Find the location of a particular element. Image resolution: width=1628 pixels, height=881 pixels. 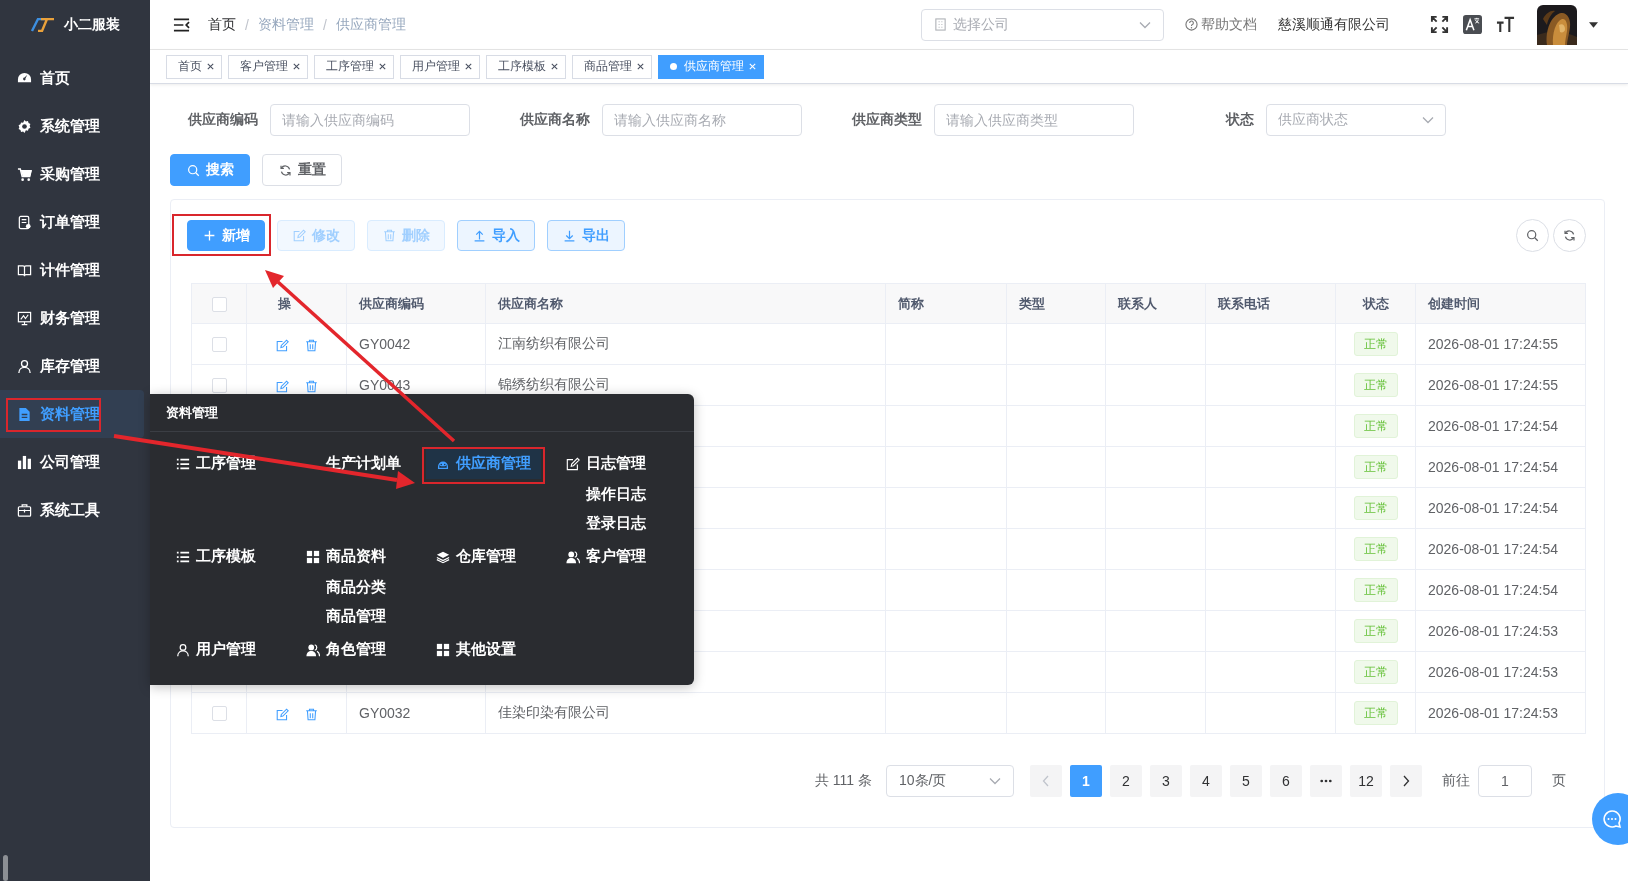

scrollbar is located at coordinates (5, 868).